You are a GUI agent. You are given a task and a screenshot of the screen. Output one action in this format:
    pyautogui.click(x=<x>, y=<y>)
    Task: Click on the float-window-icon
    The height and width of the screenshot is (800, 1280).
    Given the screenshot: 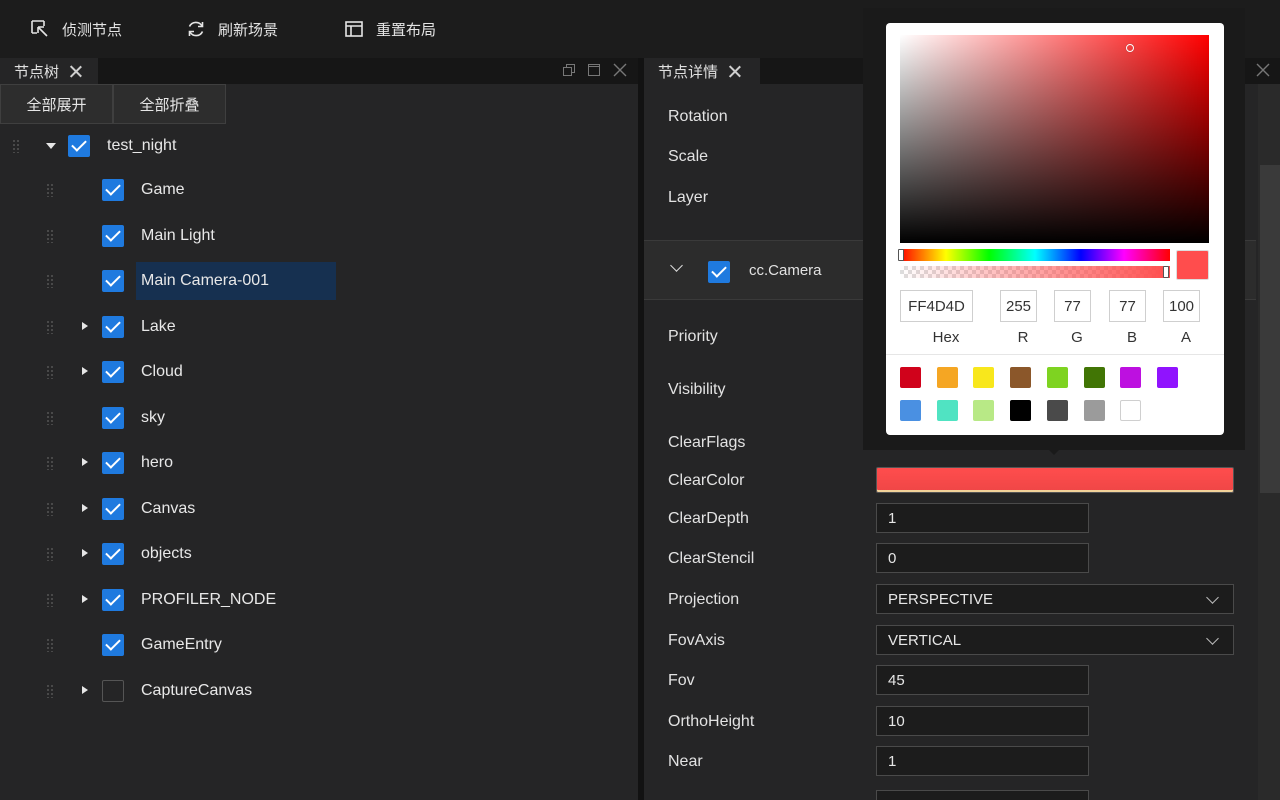 What is the action you would take?
    pyautogui.click(x=569, y=70)
    